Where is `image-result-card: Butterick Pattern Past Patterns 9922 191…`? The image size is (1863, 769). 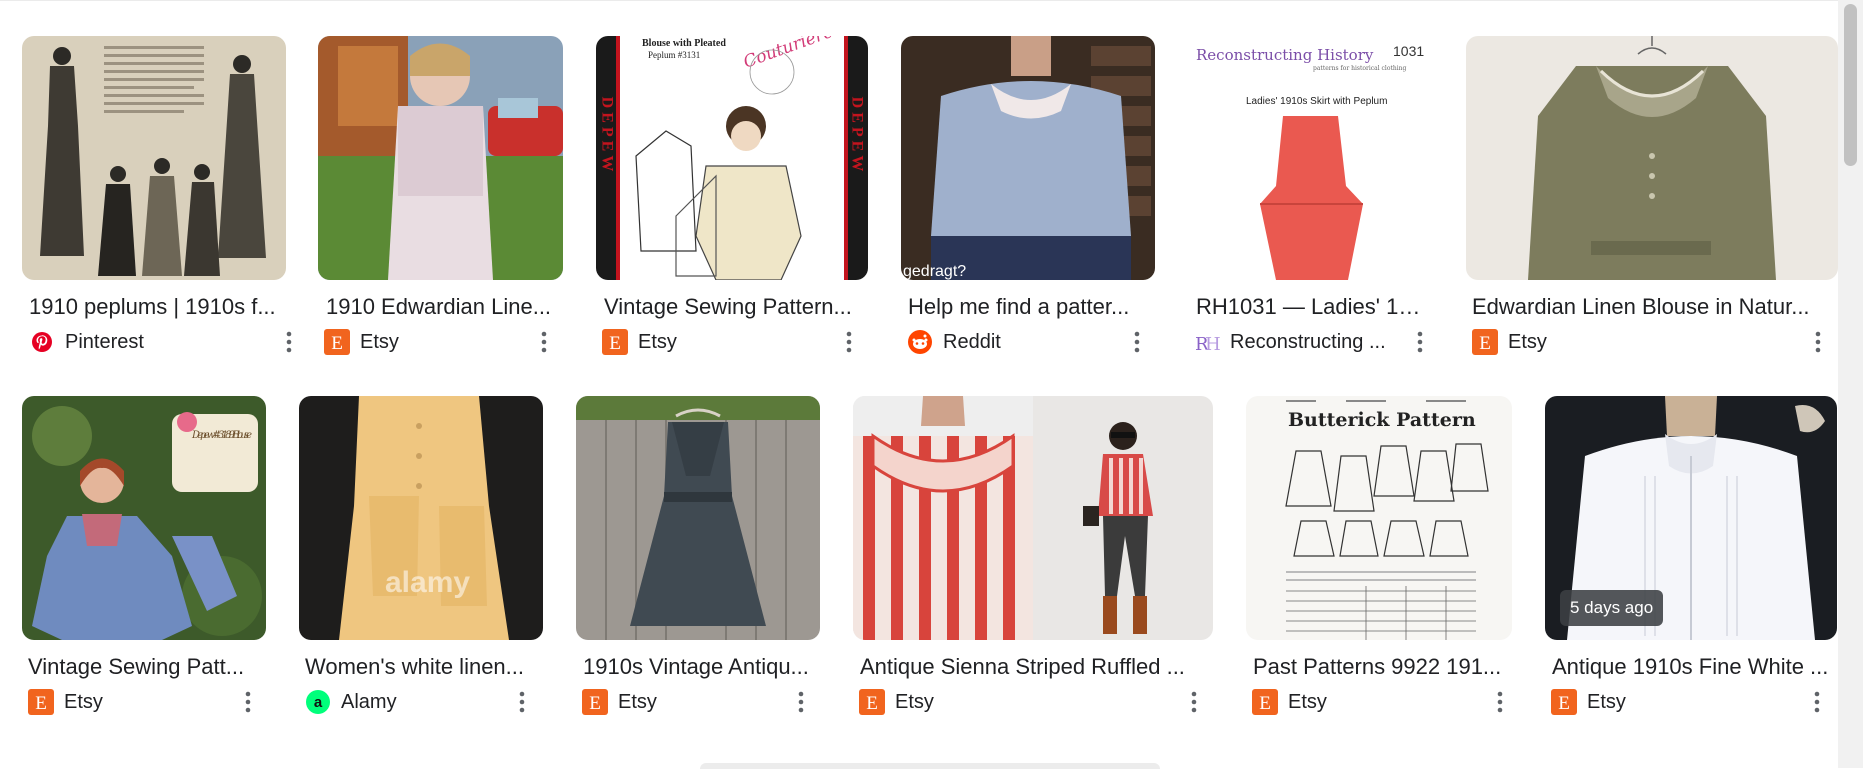 image-result-card: Butterick Pattern Past Patterns 9922 191… is located at coordinates (1381, 561).